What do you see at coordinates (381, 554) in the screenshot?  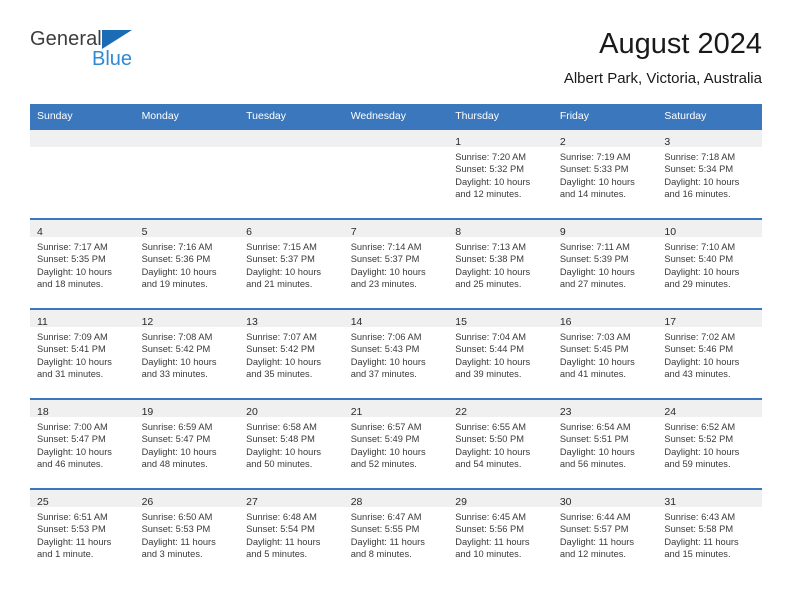 I see `daylight-text-line2: and 8 minutes.` at bounding box center [381, 554].